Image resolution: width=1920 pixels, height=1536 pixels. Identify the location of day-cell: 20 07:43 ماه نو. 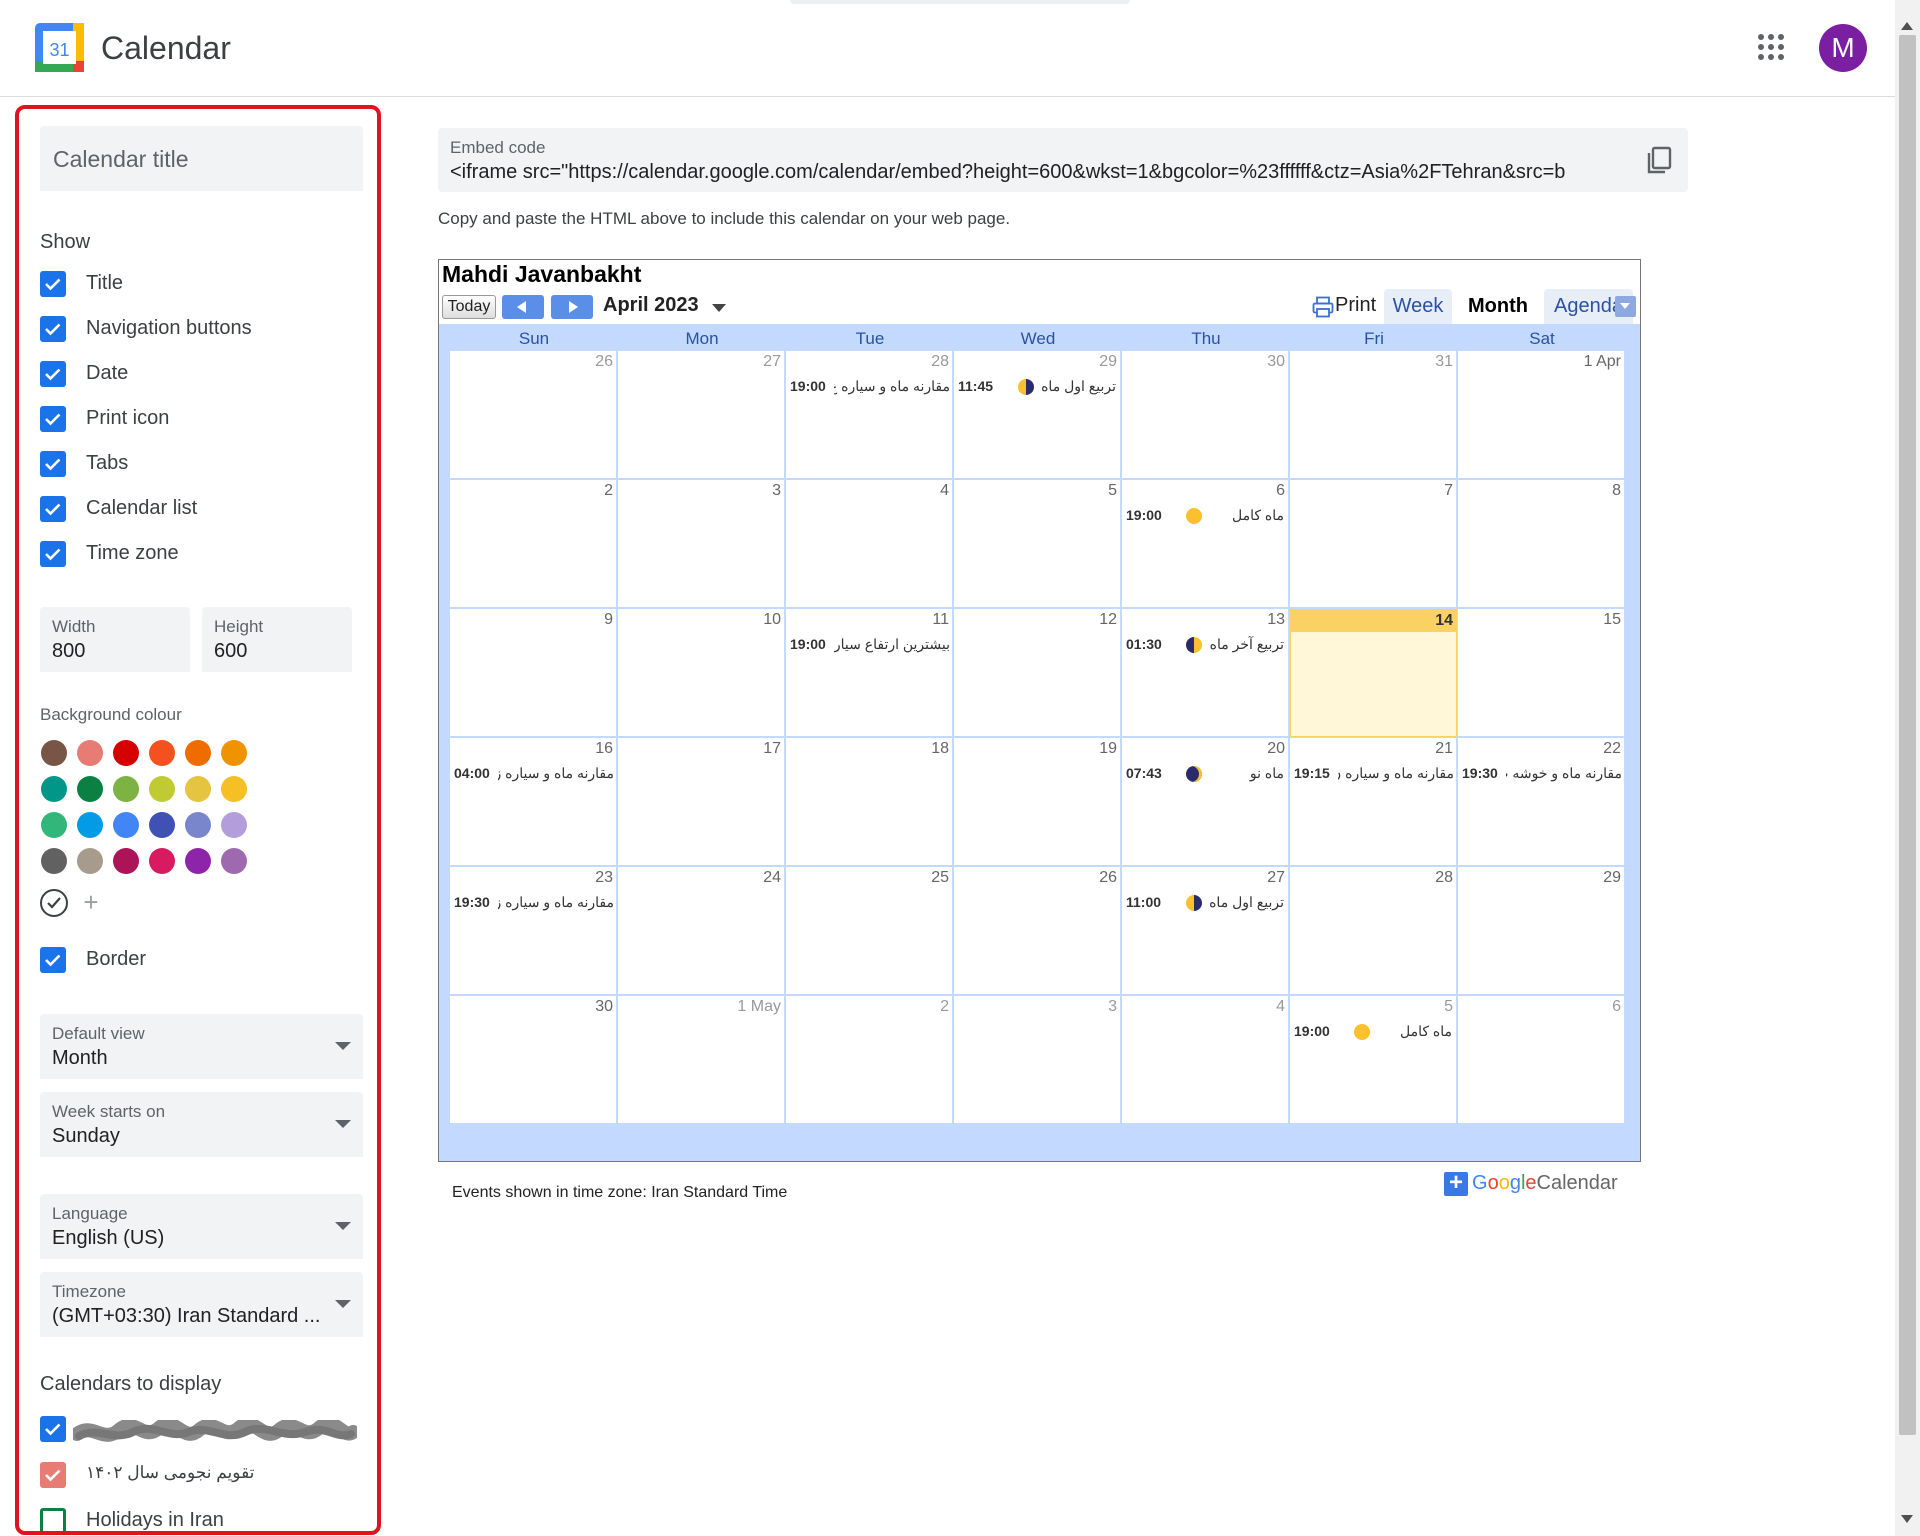
(1205, 802).